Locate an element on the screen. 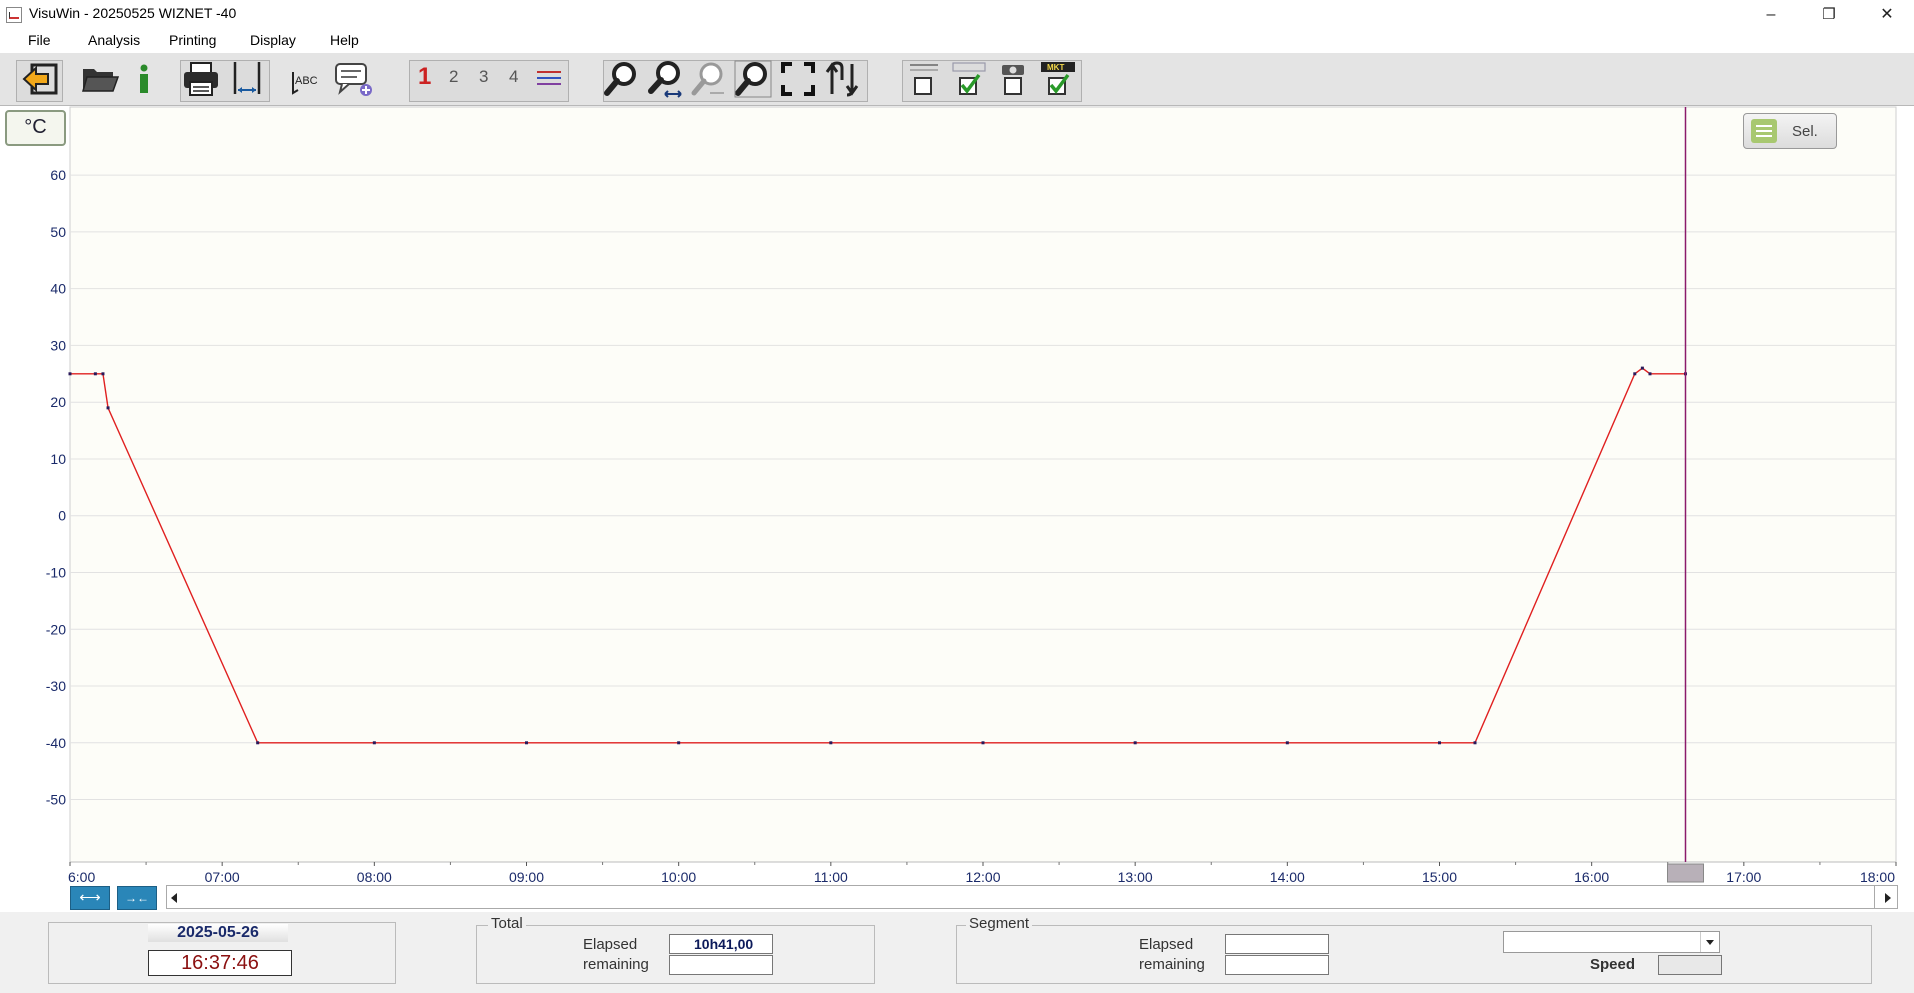 This screenshot has width=1914, height=993. mkt-text: MKT is located at coordinates (1055, 67).